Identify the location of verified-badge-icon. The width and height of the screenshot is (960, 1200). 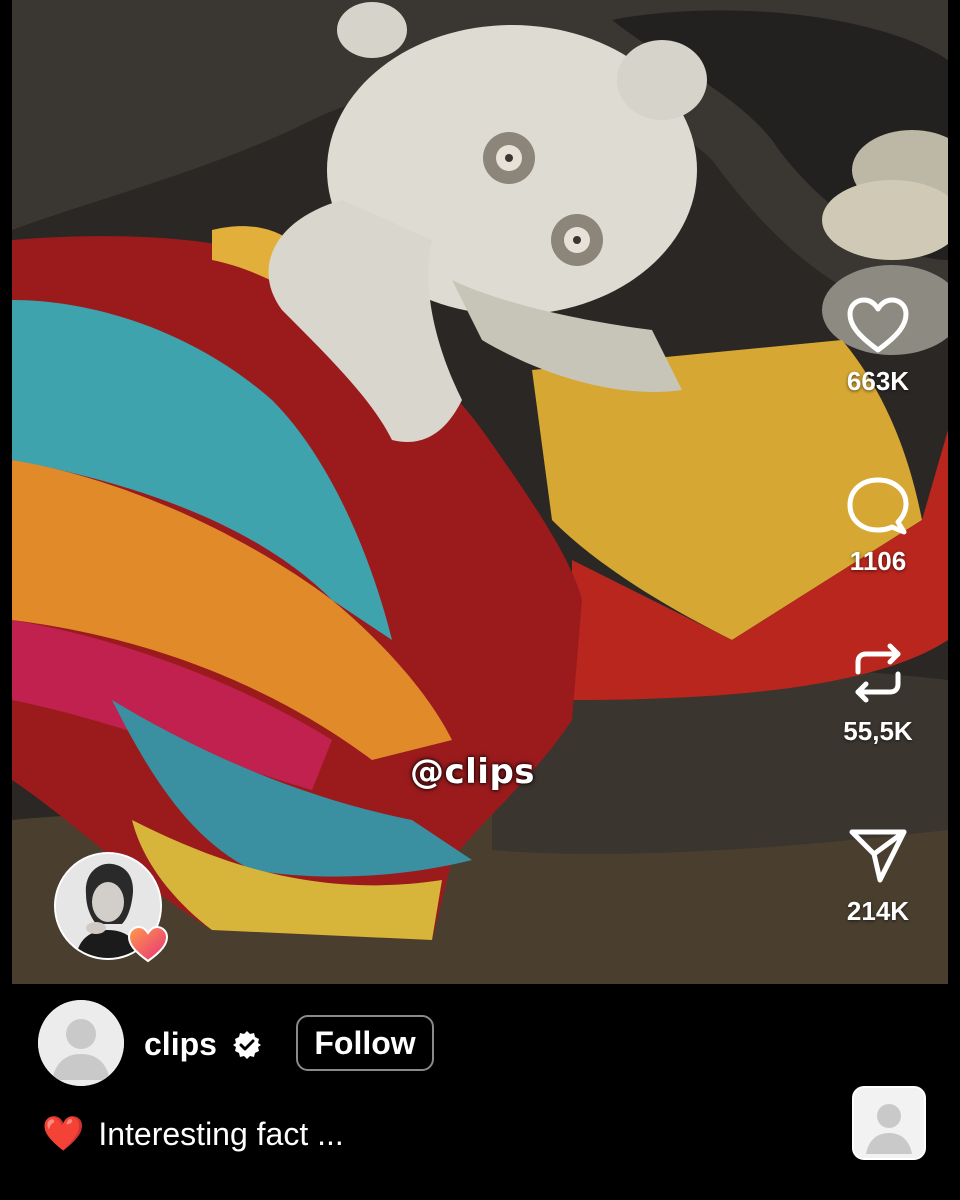
(247, 1045).